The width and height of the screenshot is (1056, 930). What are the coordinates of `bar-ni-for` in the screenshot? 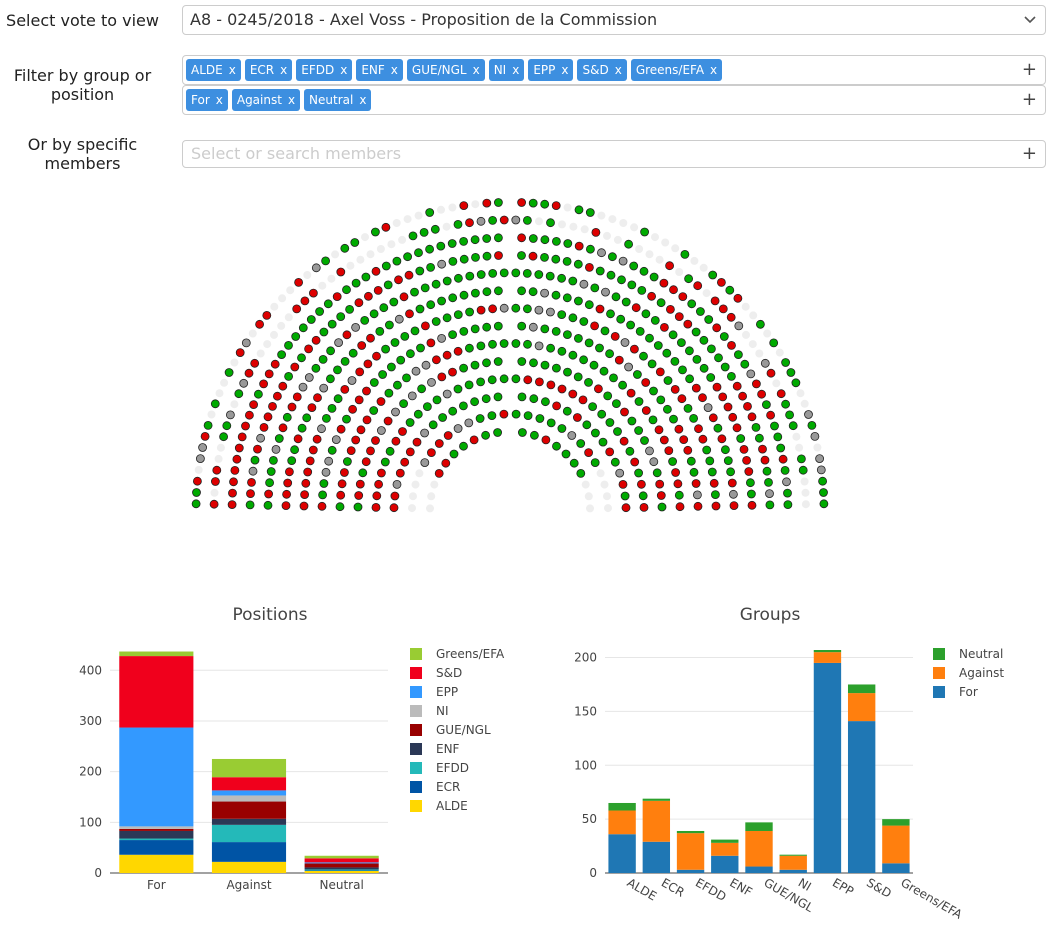 It's located at (156, 827).